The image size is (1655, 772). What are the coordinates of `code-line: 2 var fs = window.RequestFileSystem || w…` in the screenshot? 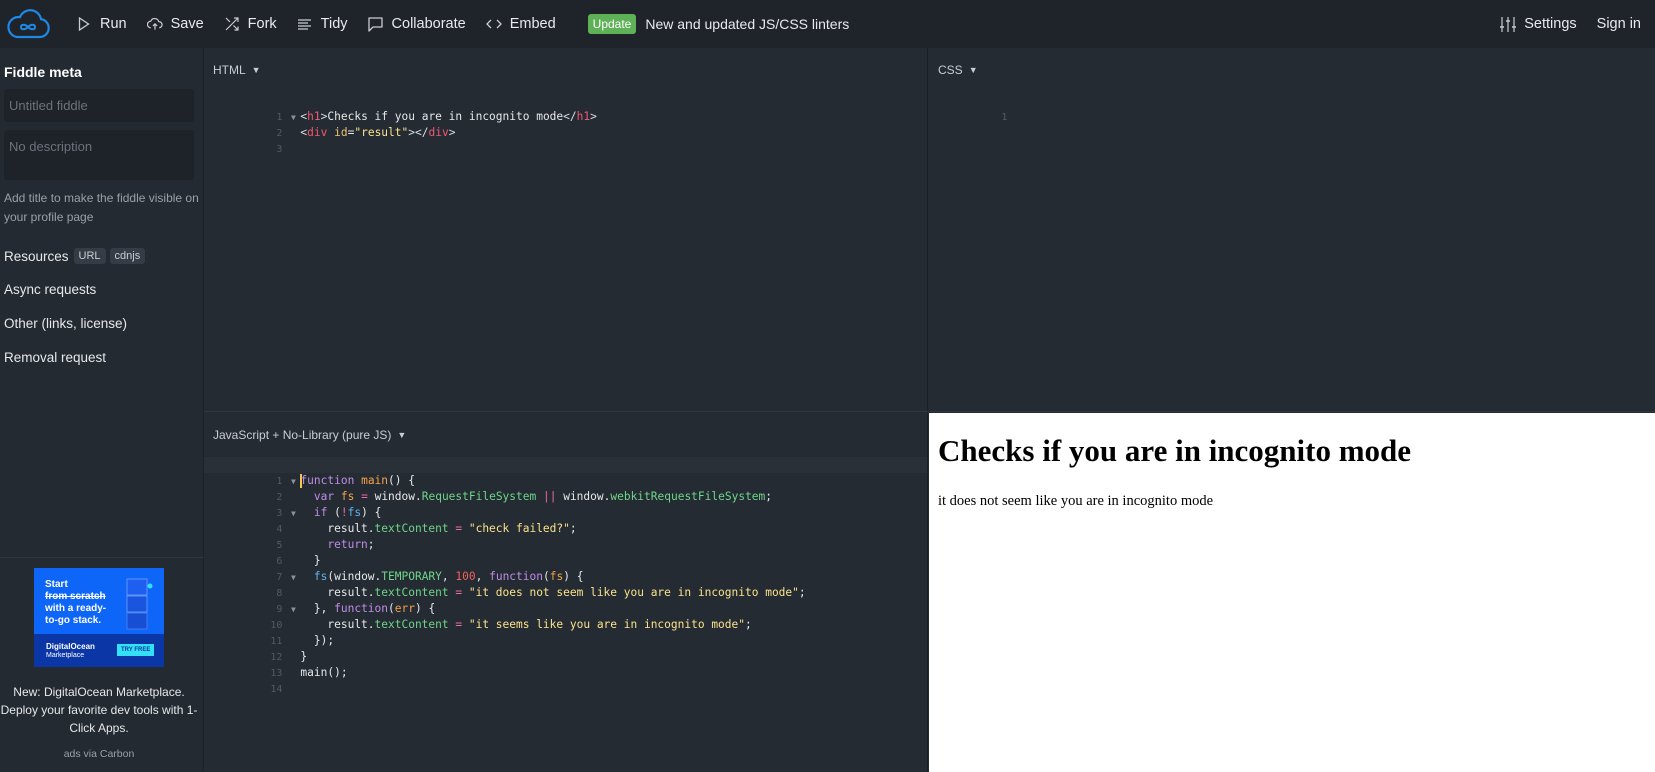 It's located at (565, 488).